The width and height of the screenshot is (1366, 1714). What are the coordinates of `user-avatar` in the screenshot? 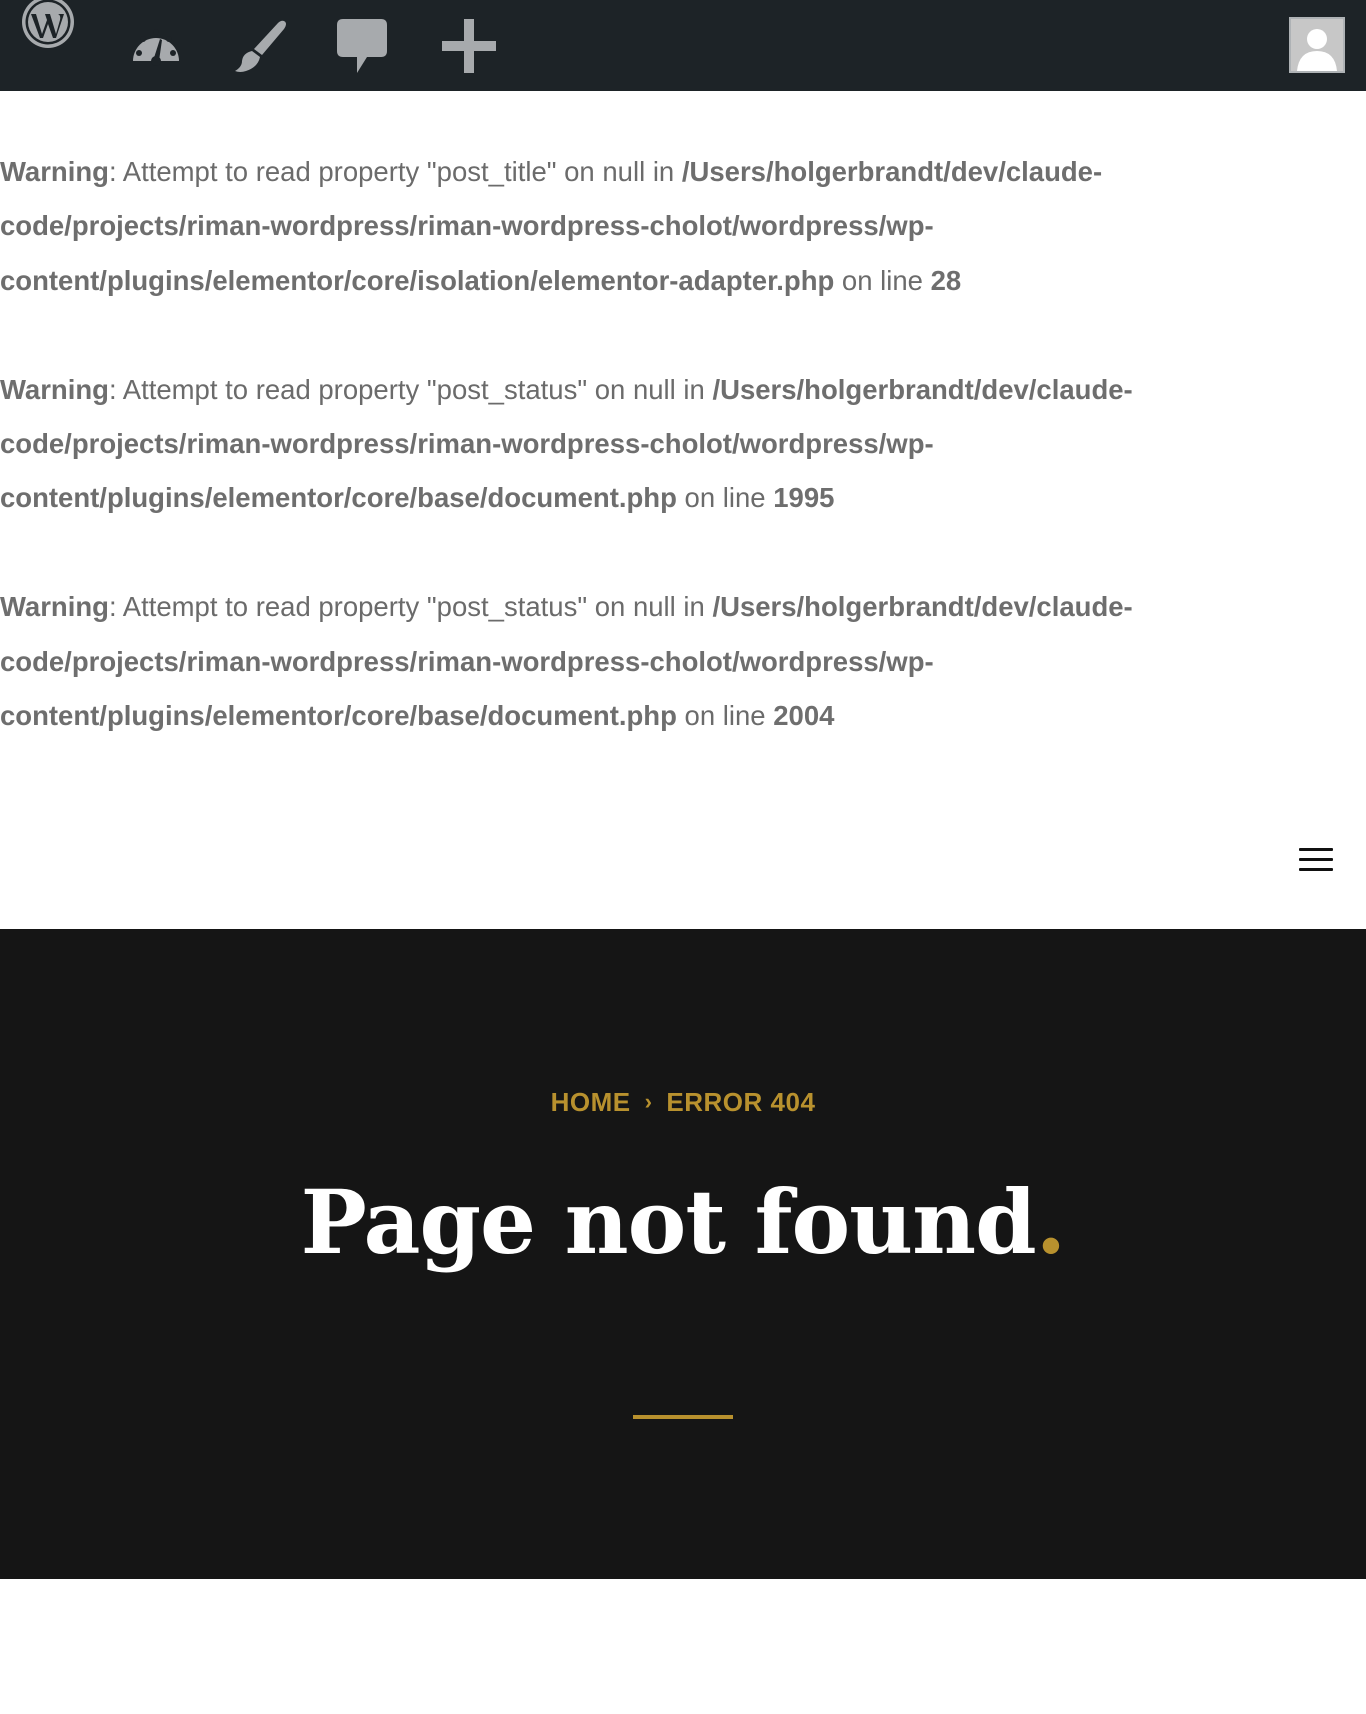 It's located at (1317, 45).